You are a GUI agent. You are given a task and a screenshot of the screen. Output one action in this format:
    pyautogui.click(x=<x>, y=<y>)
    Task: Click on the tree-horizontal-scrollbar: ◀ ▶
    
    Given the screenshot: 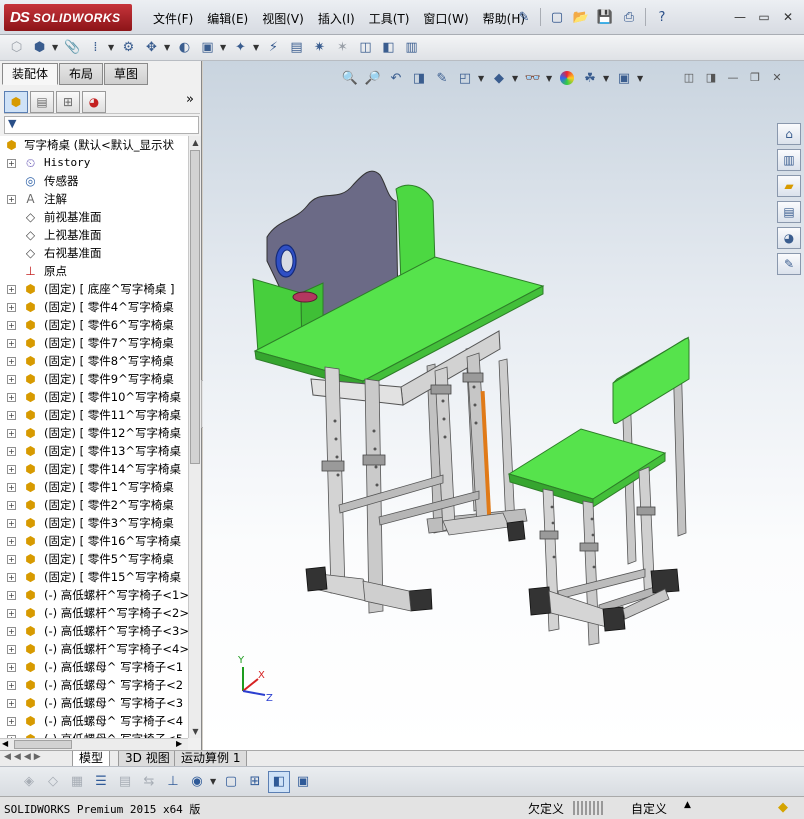 What is the action you would take?
    pyautogui.click(x=94, y=744)
    